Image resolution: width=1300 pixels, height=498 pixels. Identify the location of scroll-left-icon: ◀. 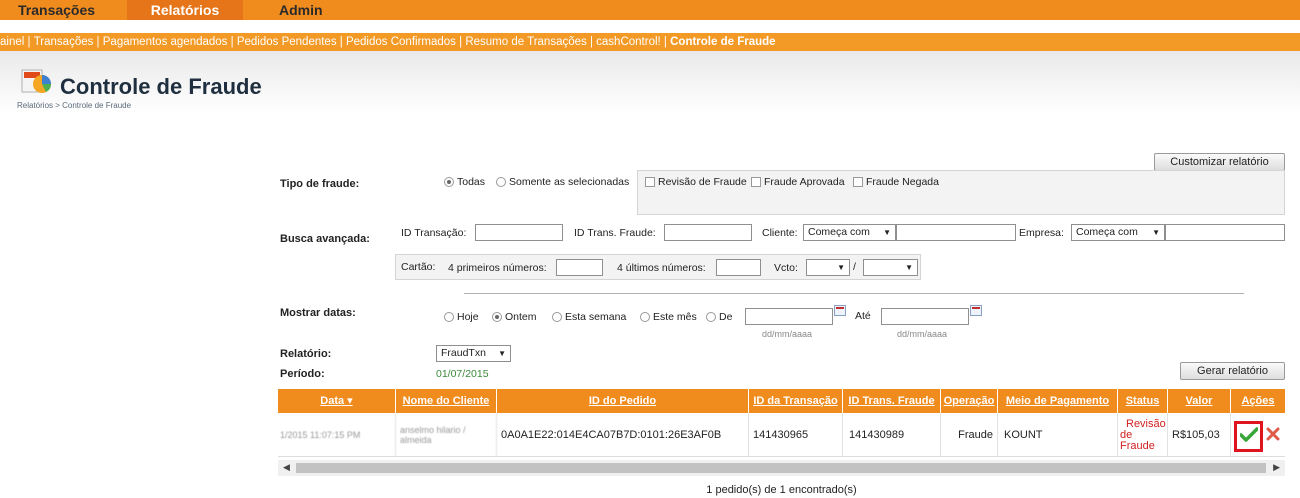
(286, 467).